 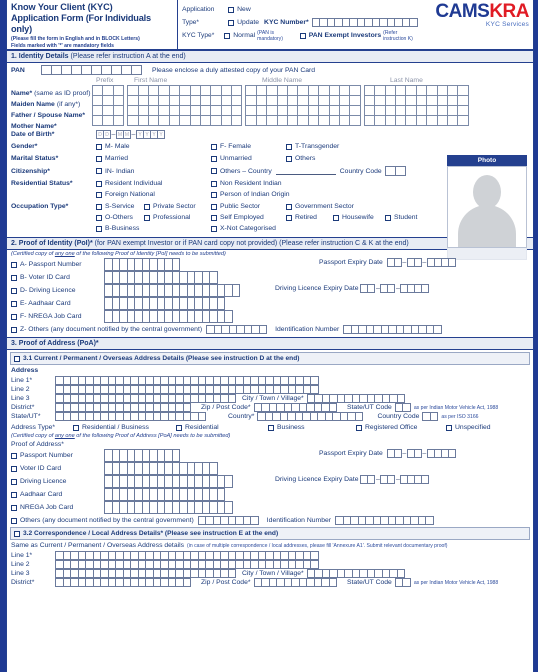 What do you see at coordinates (123, 582) in the screenshot?
I see `input-addr2-district` at bounding box center [123, 582].